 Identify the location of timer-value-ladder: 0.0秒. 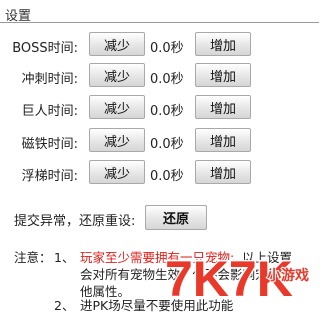
(167, 176).